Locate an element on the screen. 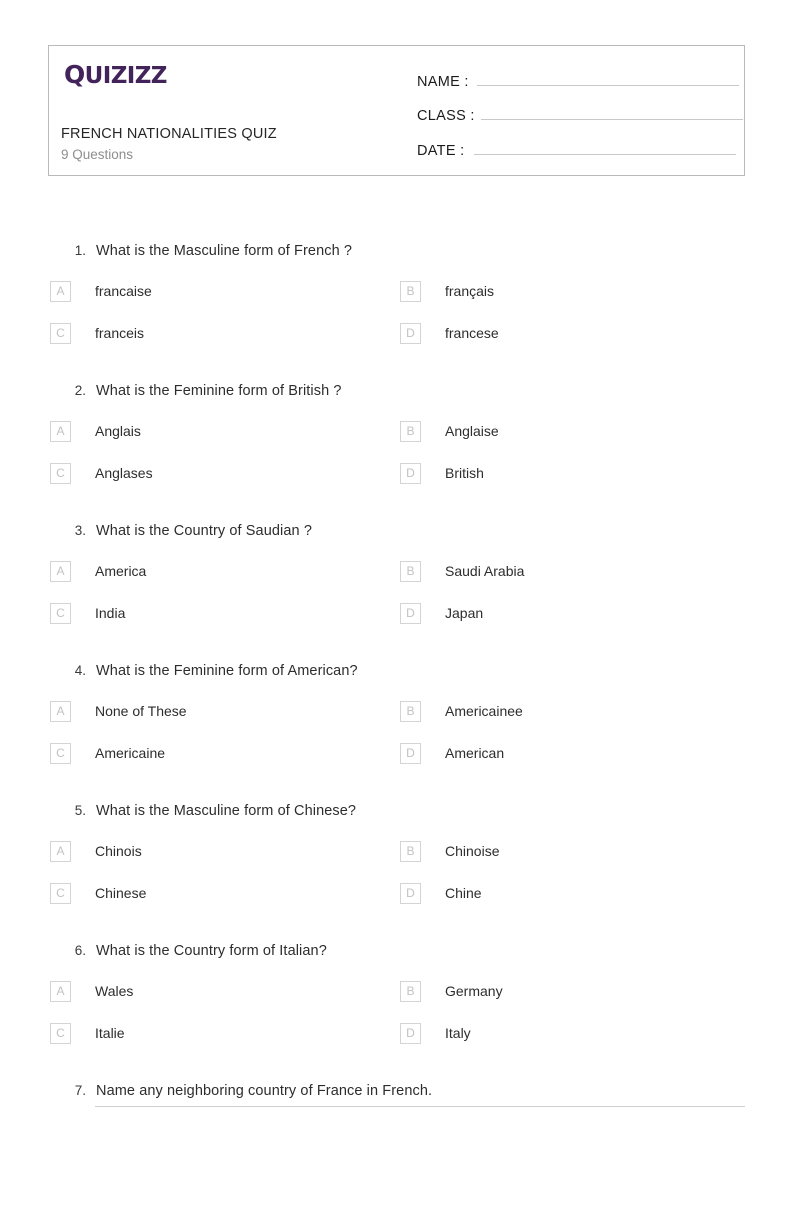 The width and height of the screenshot is (794, 1212). answer-option-label: Americaine is located at coordinates (130, 753).